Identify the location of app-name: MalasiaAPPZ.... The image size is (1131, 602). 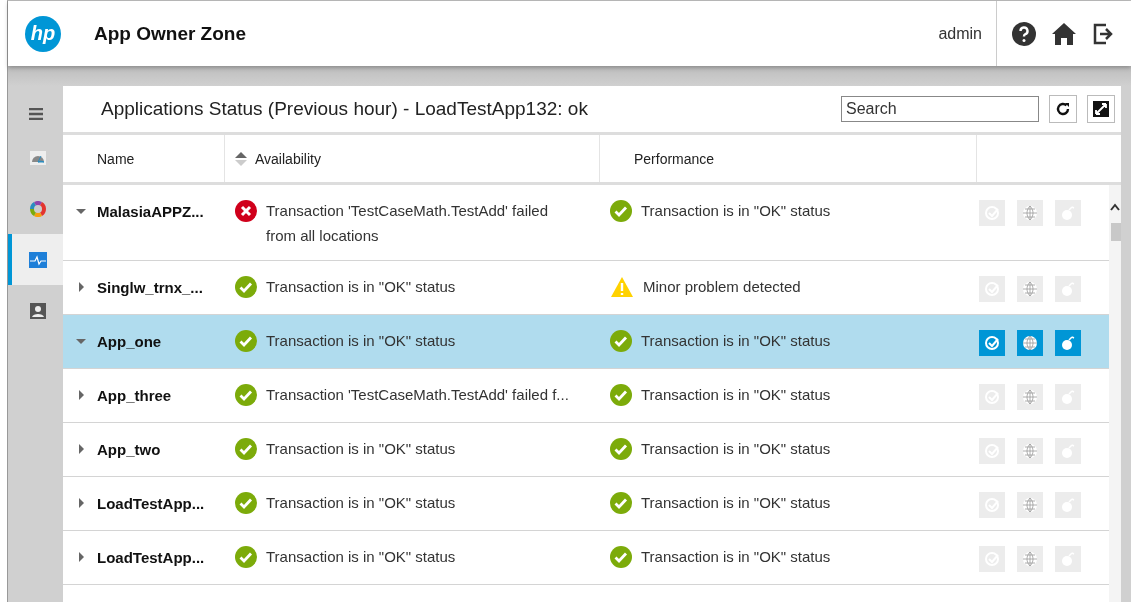
(150, 211).